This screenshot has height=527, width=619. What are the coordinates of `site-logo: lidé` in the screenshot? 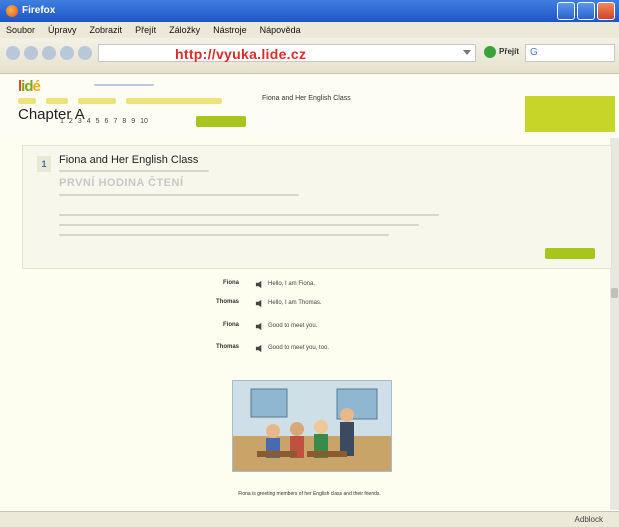 It's located at (29, 86).